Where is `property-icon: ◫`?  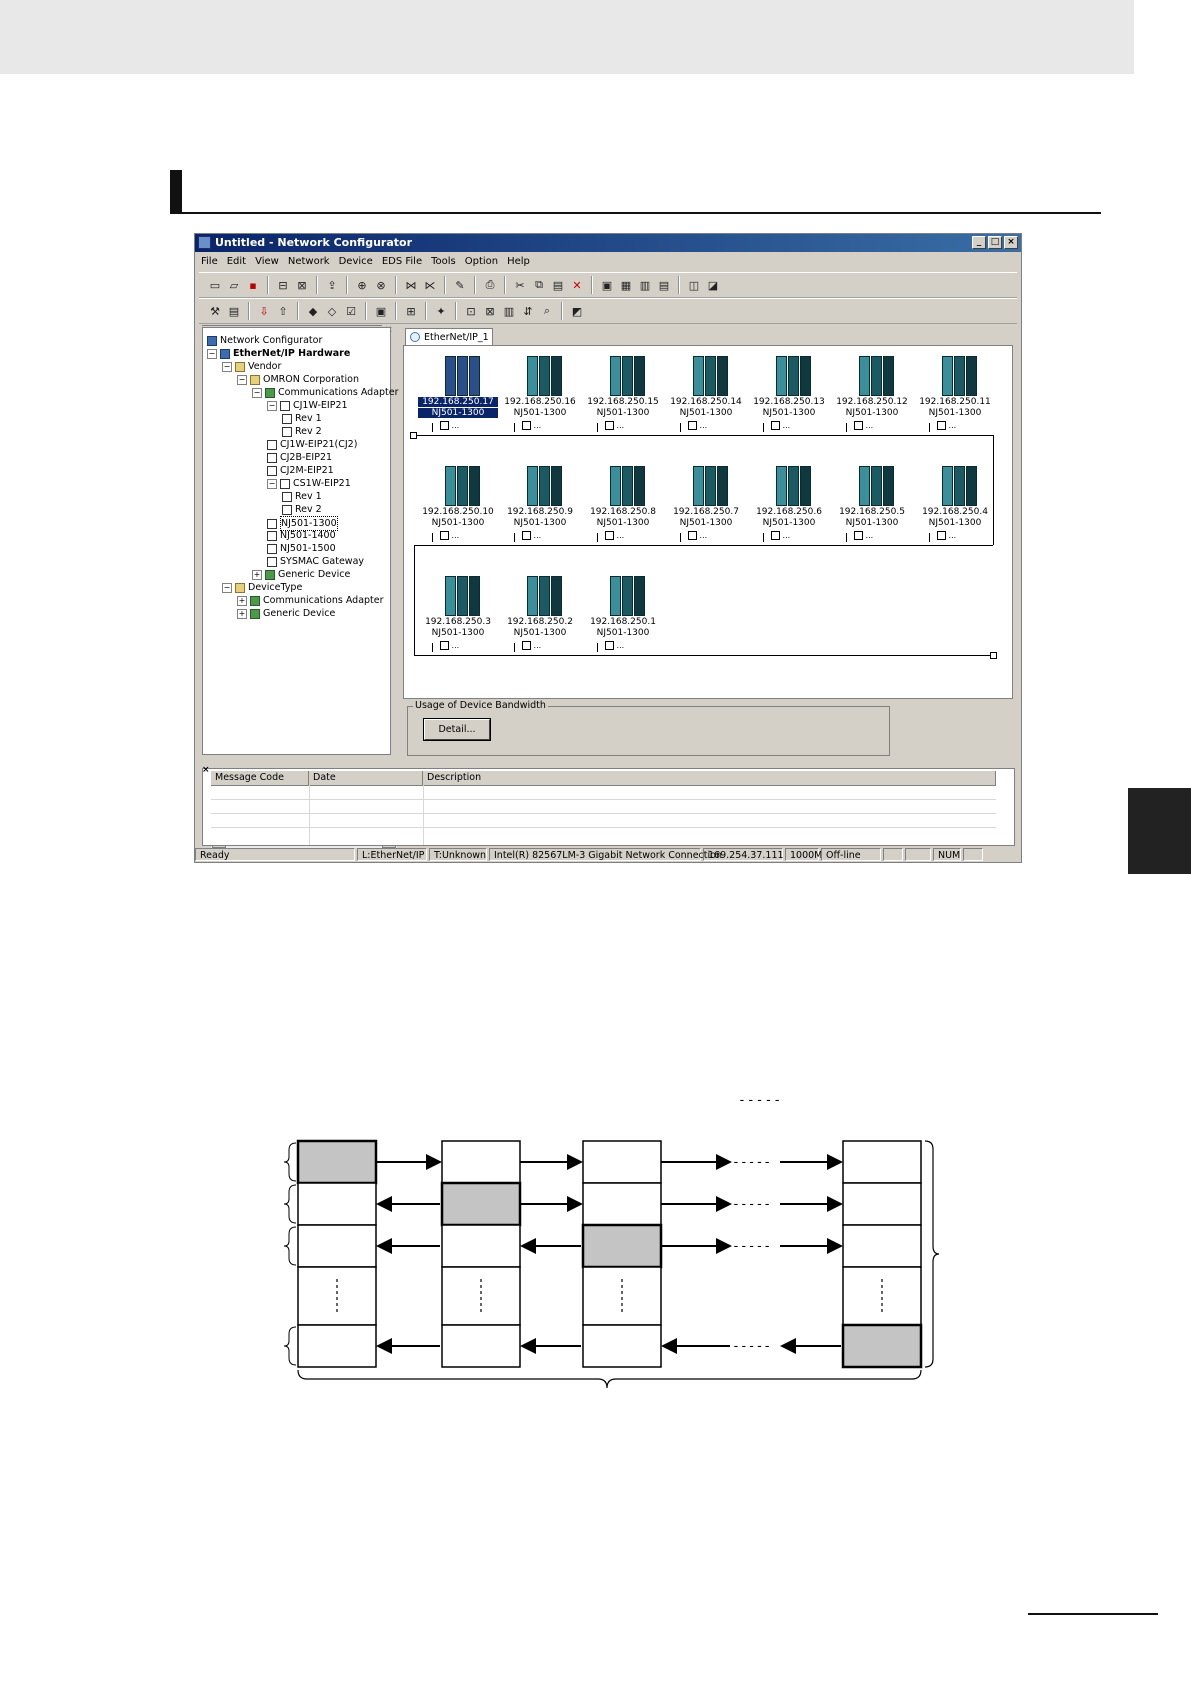
property-icon: ◫ is located at coordinates (694, 285).